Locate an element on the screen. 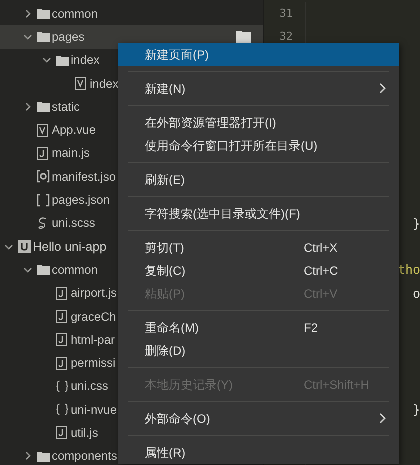 The height and width of the screenshot is (465, 420). menu-label: 删除(D) is located at coordinates (166, 350).